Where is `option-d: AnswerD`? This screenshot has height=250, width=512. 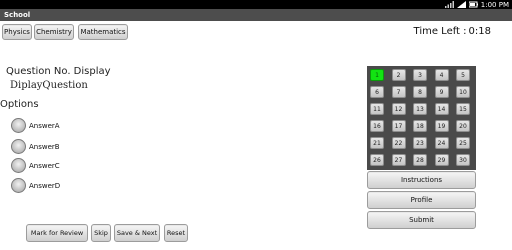
option-d: AnswerD is located at coordinates (35, 185).